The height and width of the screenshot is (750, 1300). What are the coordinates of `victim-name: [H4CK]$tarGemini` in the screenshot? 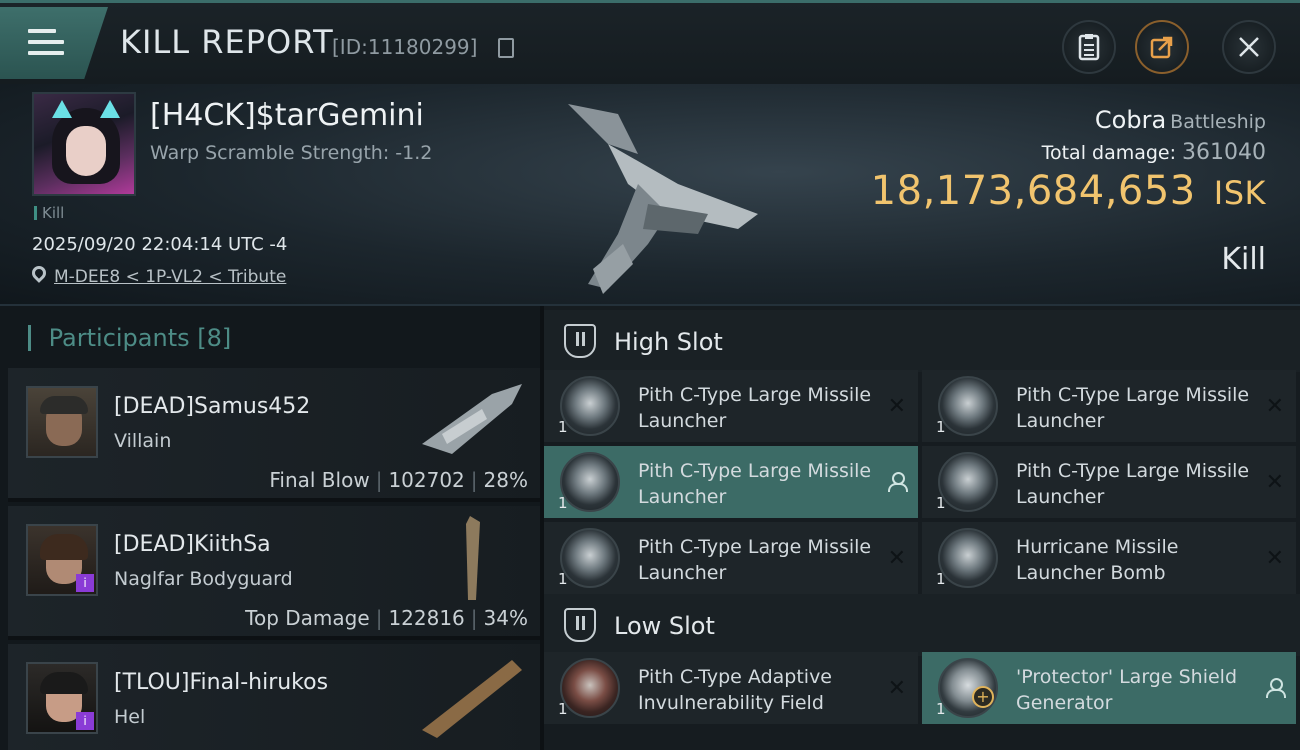 It's located at (287, 115).